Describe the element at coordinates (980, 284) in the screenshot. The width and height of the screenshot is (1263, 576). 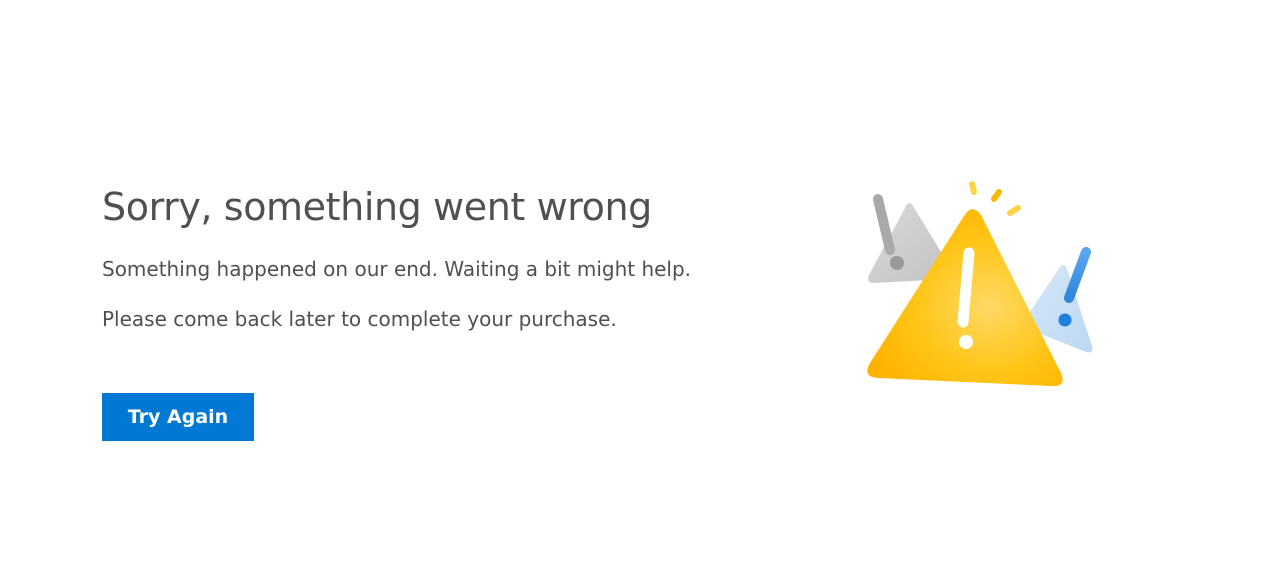
I see `warning-icon` at that location.